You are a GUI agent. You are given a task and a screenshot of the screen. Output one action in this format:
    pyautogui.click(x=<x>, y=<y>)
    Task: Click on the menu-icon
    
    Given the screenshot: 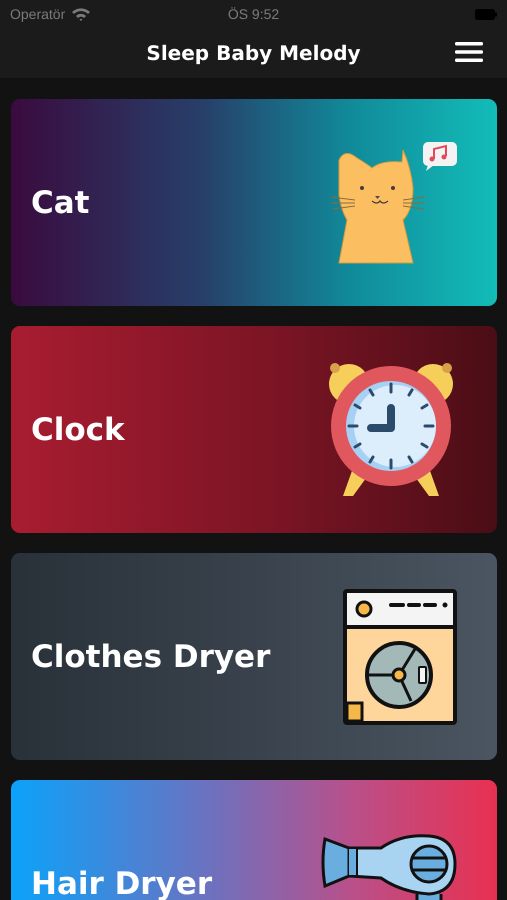 What is the action you would take?
    pyautogui.click(x=469, y=52)
    